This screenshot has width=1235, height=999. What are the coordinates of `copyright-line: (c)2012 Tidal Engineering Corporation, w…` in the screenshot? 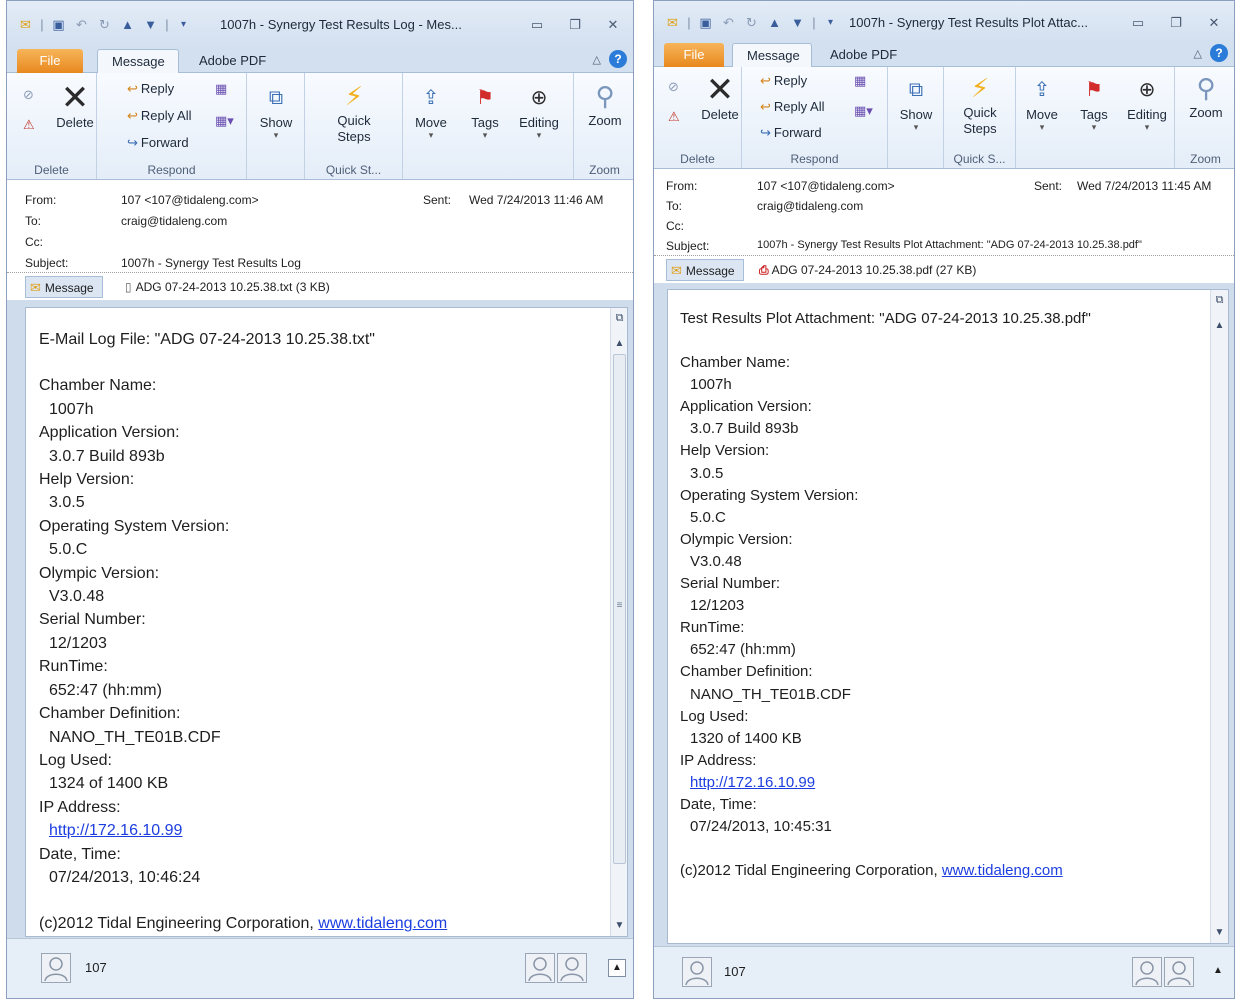 It's located at (243, 923).